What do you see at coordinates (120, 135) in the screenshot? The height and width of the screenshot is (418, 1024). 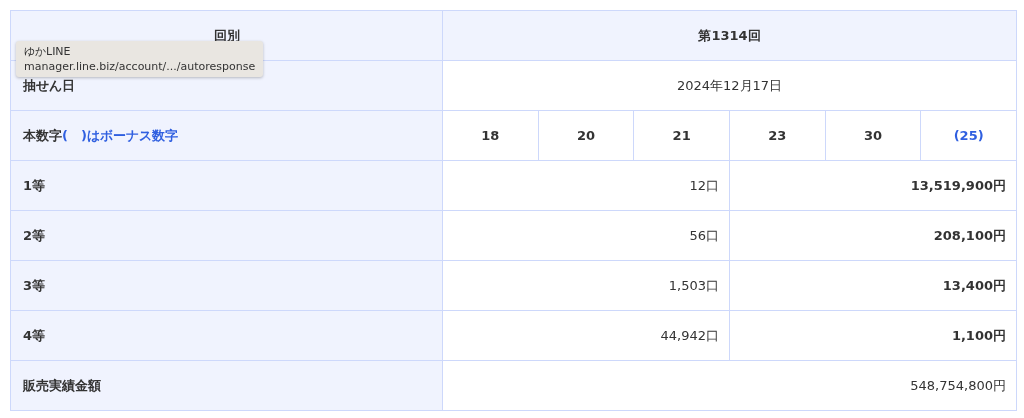 I see `bonus-note: ( )はボーナス数字` at bounding box center [120, 135].